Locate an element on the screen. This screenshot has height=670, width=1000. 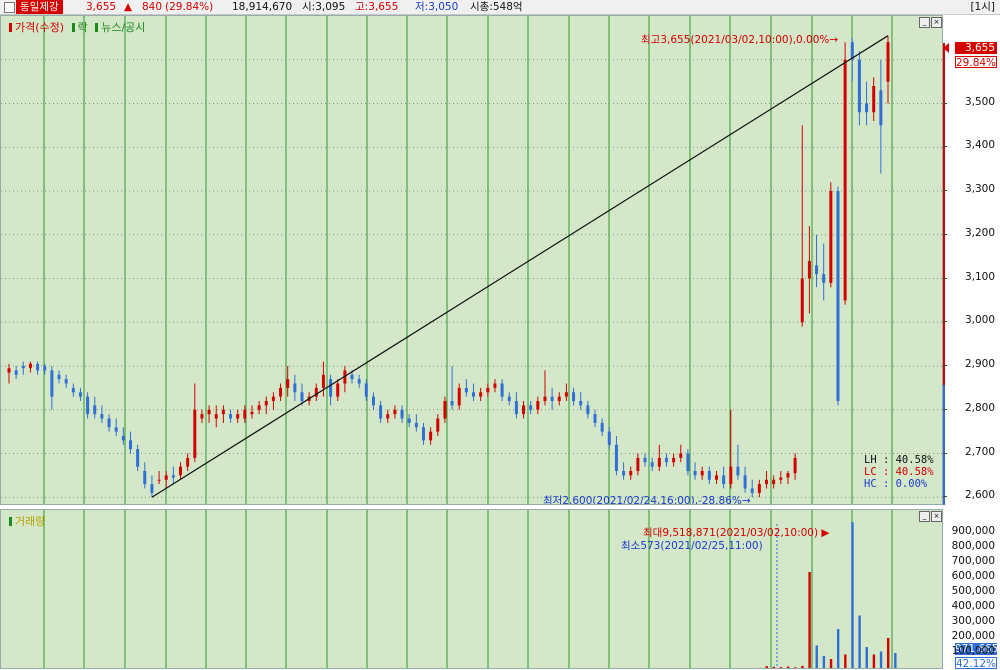
price-y-tick-label: 3,300 is located at coordinates (980, 189).